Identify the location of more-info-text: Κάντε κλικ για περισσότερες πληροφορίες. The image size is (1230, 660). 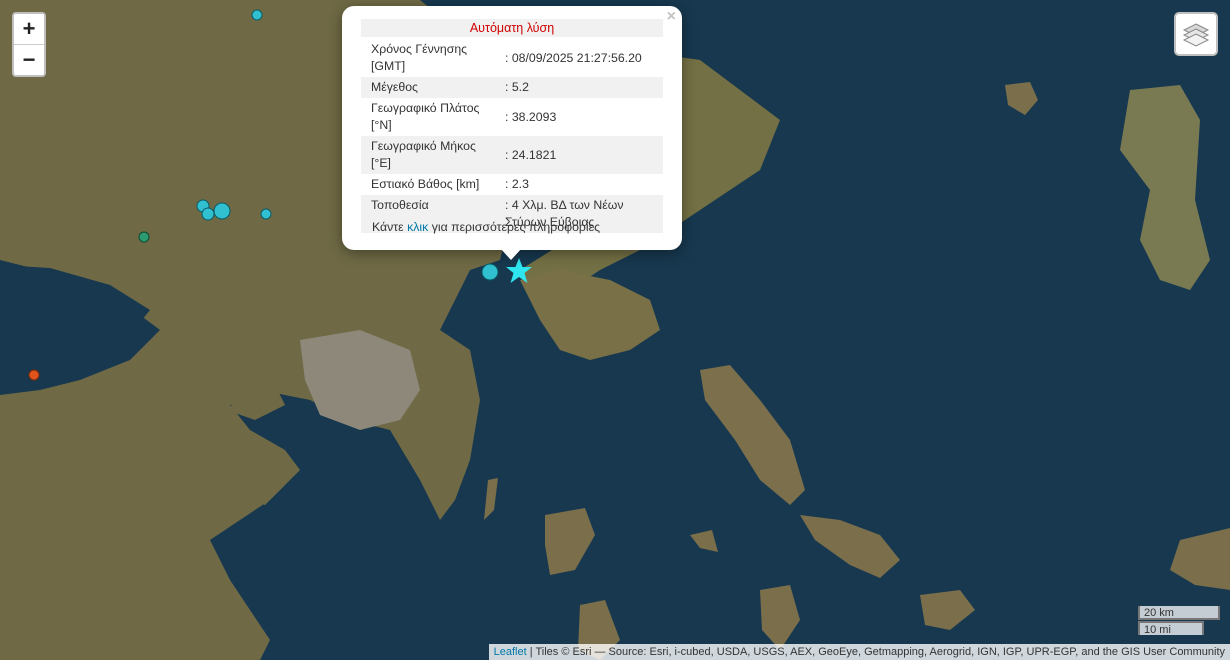
(486, 227).